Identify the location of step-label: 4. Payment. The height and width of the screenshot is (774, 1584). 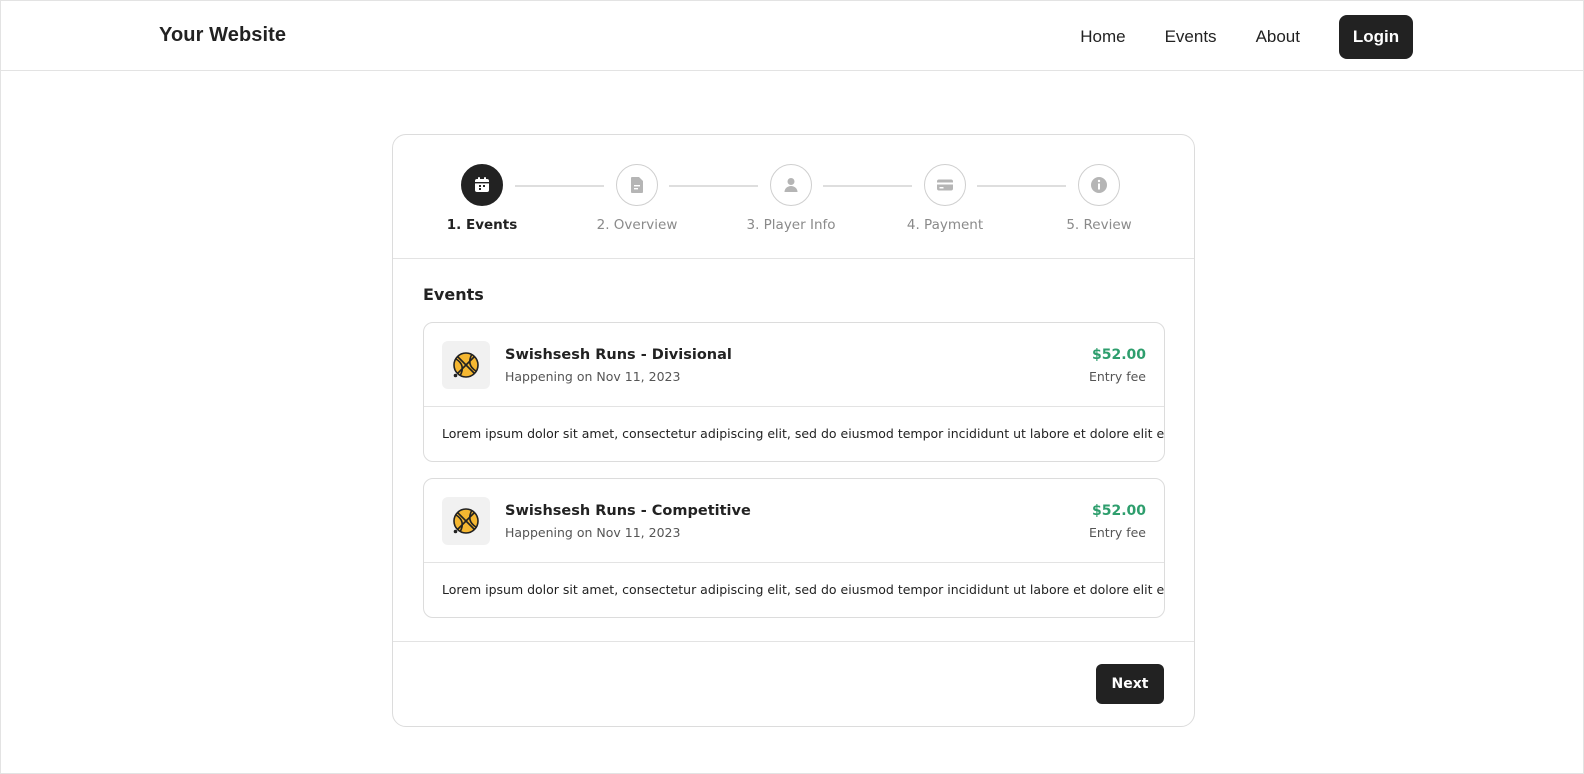
(945, 225).